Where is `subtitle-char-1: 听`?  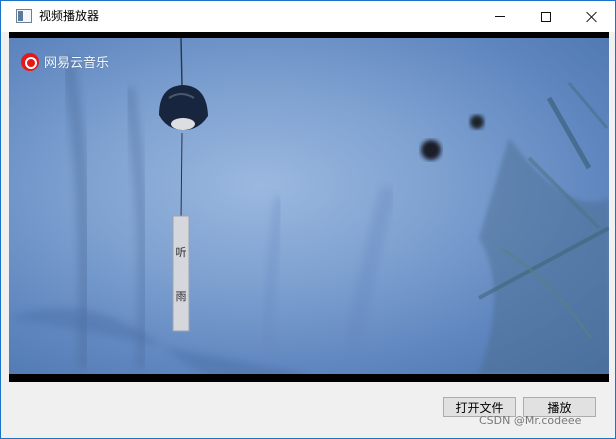
subtitle-char-1: 听 is located at coordinates (181, 252).